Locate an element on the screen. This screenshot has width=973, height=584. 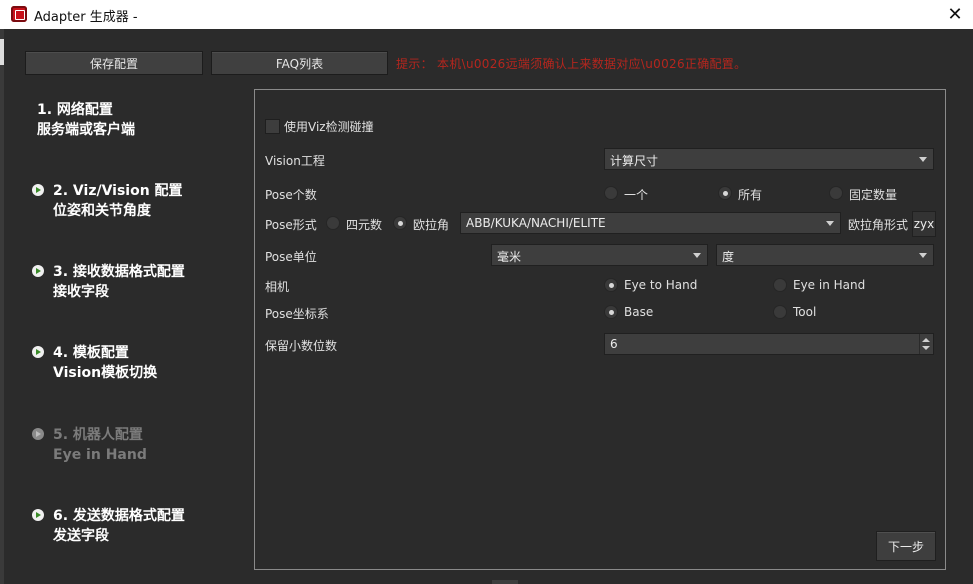
angle-unit-select: 度 is located at coordinates (825, 255).